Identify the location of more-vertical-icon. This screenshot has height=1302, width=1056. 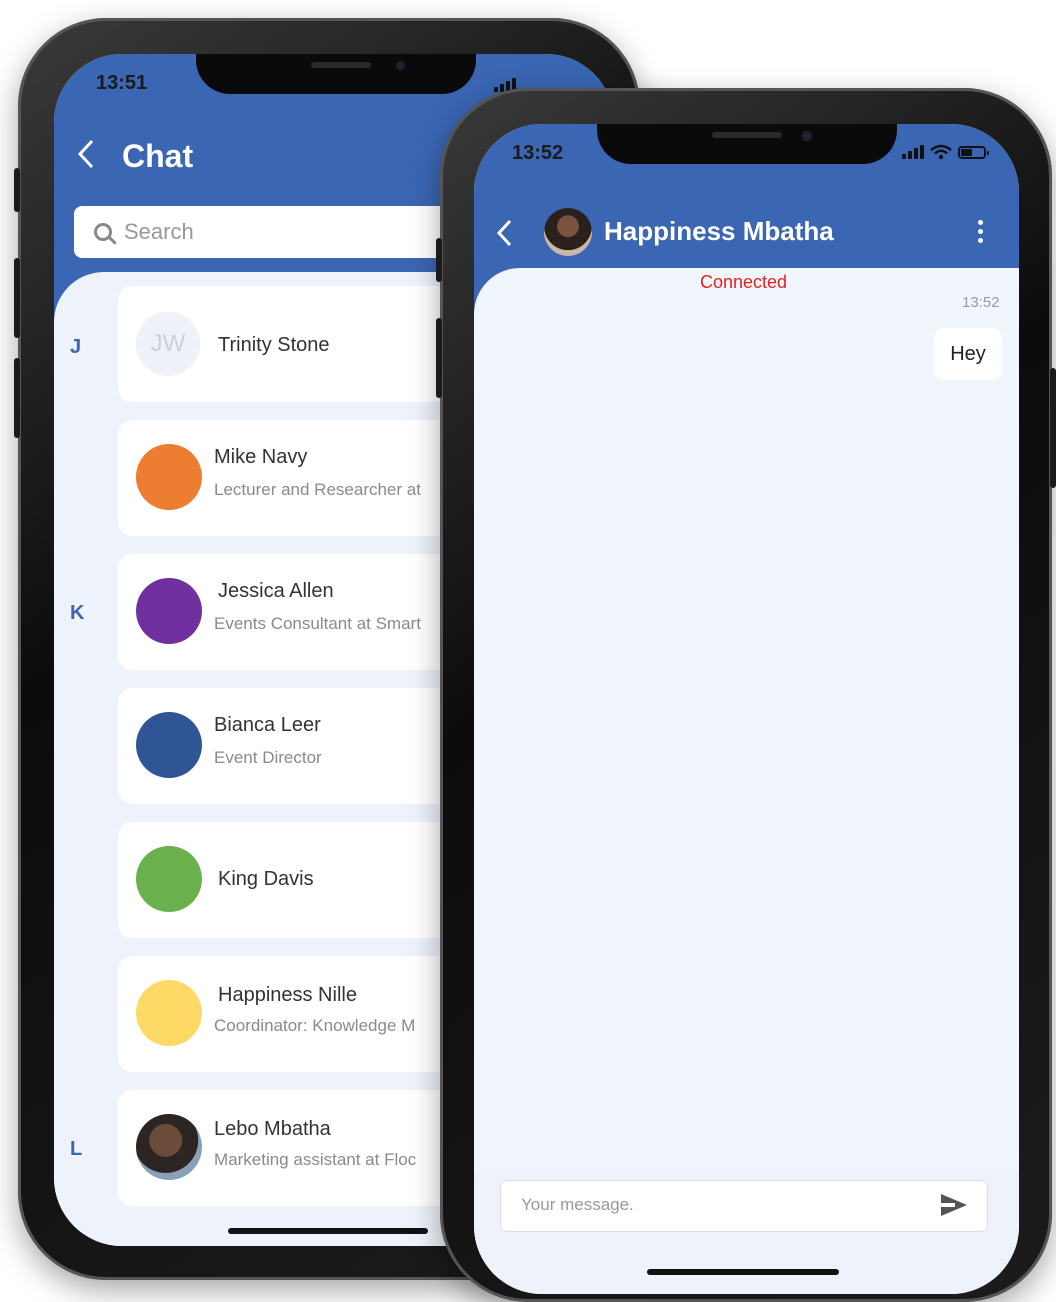
(980, 231).